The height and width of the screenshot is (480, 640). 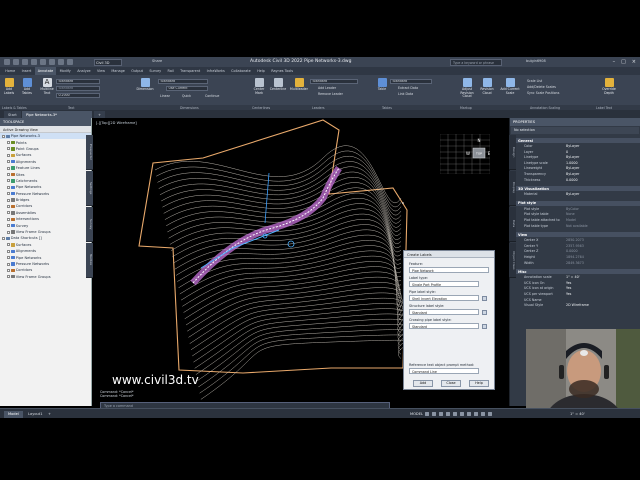 I want to click on reference-method-select: Command Line, so click(x=444, y=371).